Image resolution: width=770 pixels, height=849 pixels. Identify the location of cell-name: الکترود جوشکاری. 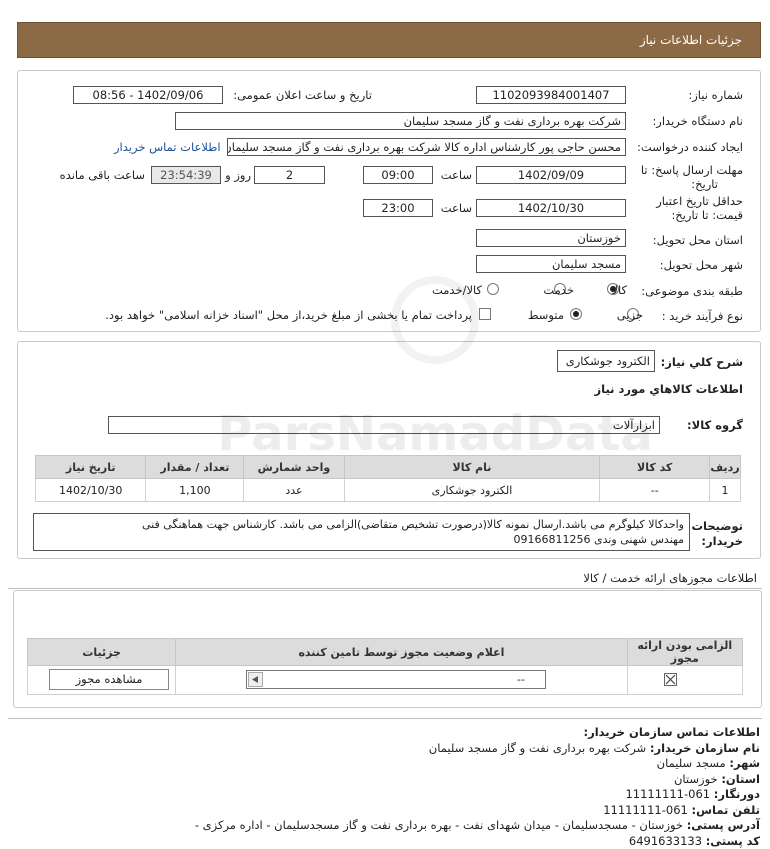
(472, 490).